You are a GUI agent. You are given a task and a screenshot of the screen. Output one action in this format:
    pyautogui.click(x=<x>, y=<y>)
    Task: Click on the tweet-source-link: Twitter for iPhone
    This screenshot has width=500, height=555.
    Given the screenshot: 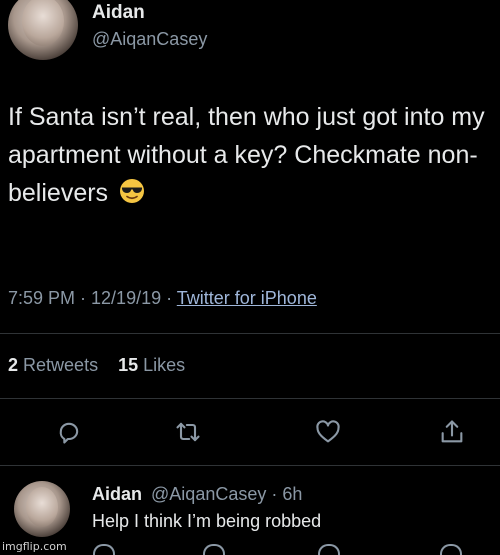 What is the action you would take?
    pyautogui.click(x=247, y=298)
    